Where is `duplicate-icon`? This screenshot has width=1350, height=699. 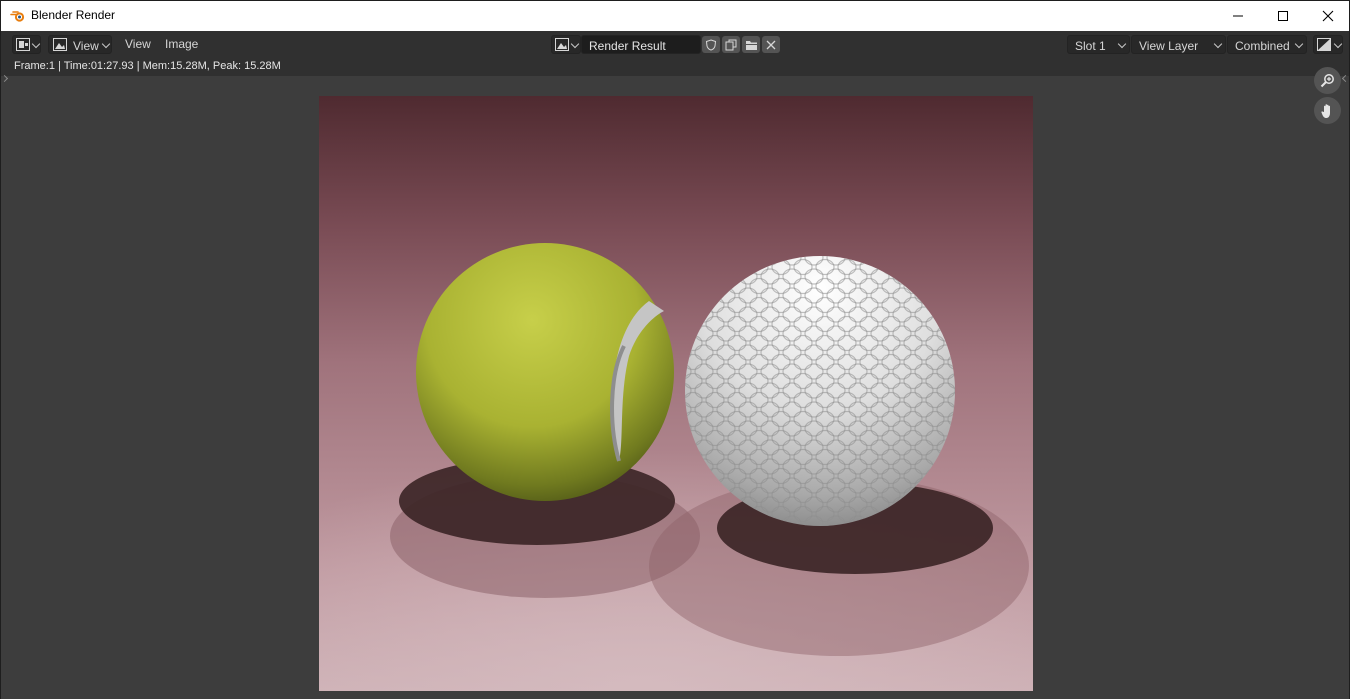 duplicate-icon is located at coordinates (731, 44).